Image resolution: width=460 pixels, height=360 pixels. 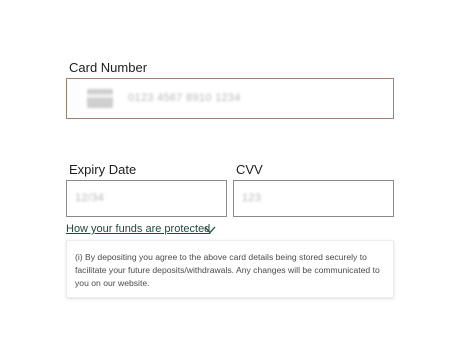 What do you see at coordinates (210, 230) in the screenshot?
I see `chevron-down-icon` at bounding box center [210, 230].